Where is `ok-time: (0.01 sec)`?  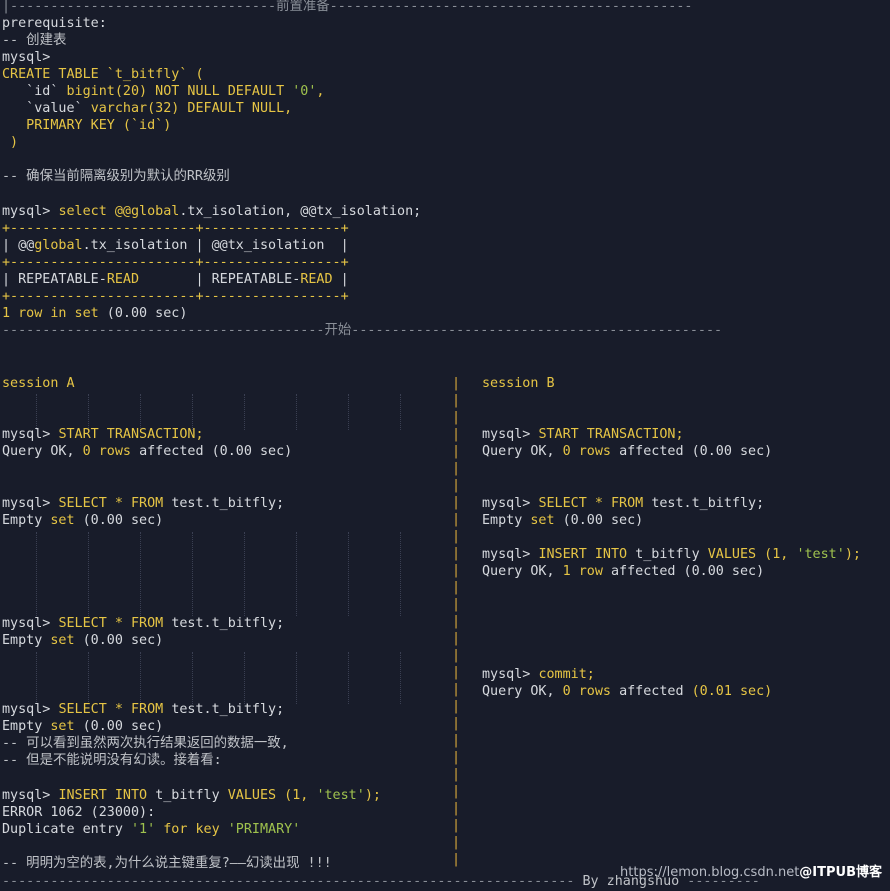
ok-time: (0.01 sec) is located at coordinates (732, 691).